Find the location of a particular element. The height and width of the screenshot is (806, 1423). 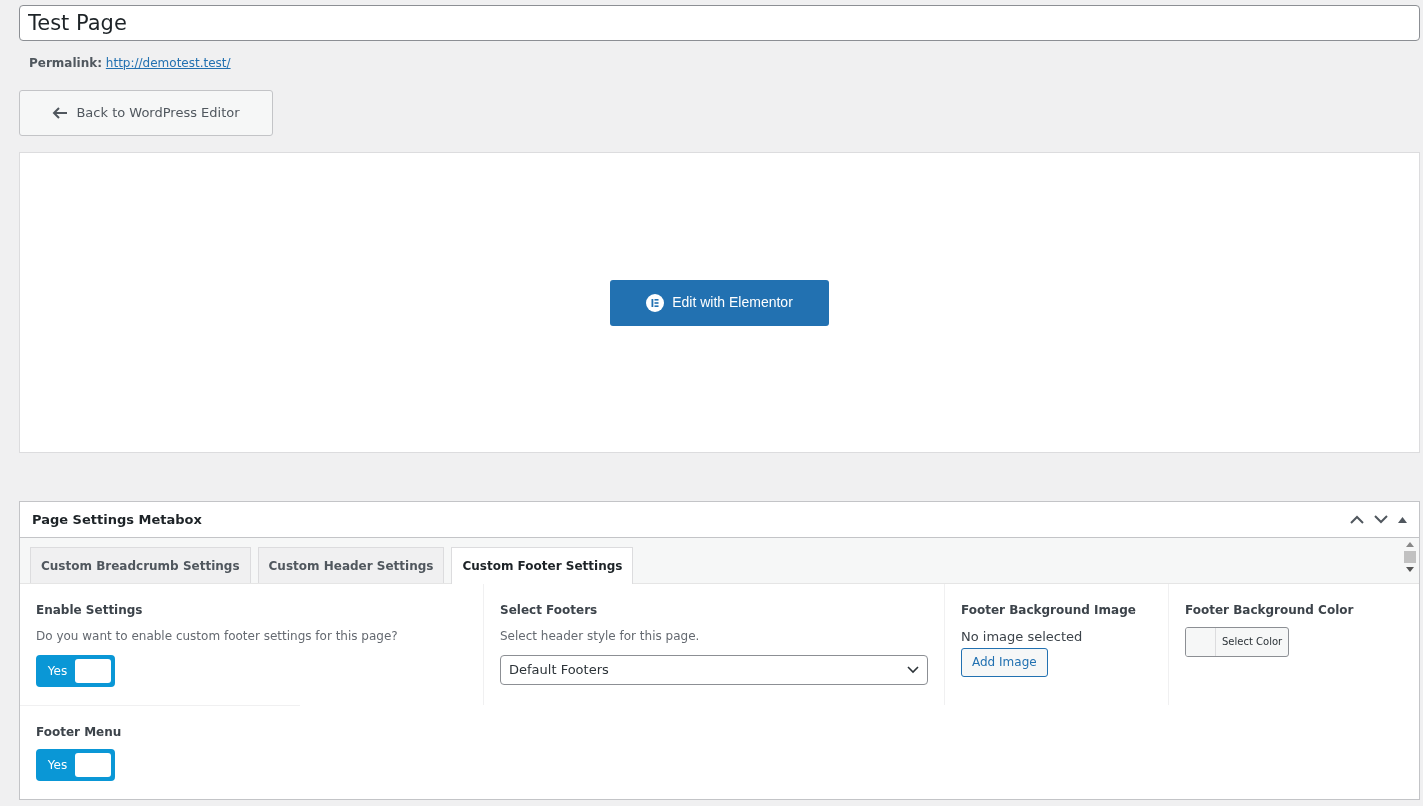

back-button: Back to WordPress Editor is located at coordinates (146, 113).